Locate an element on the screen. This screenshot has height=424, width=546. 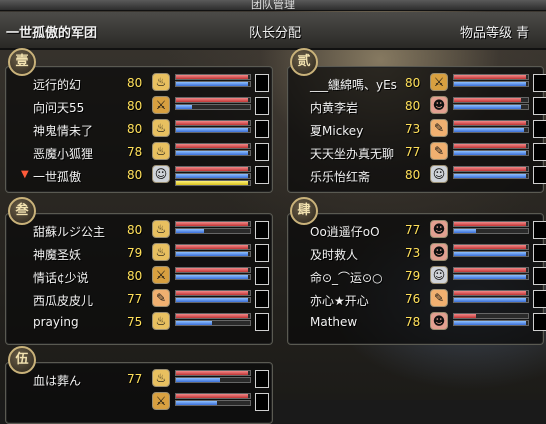
member-name: 命⊙_⌒运⊙○ is located at coordinates (346, 277).